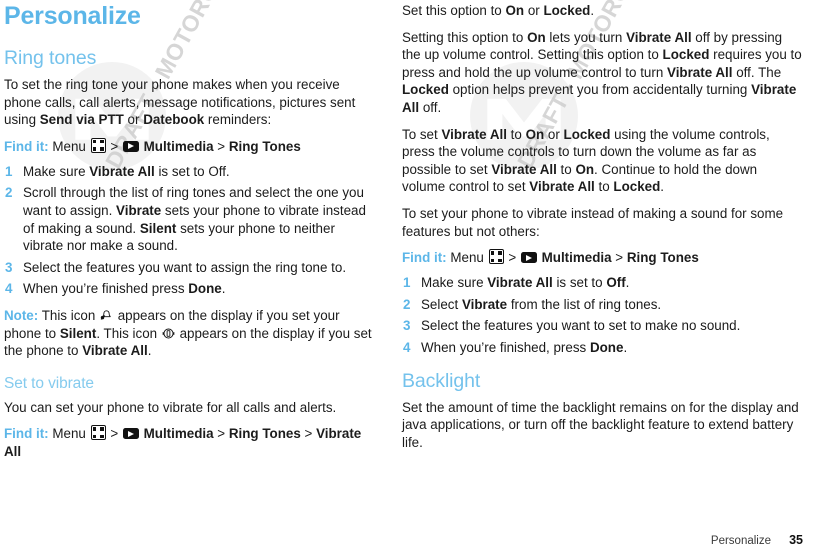 Image resolution: width=817 pixels, height=556 pixels. Describe the element at coordinates (534, 10) in the screenshot. I see `p1-text-2: or` at that location.